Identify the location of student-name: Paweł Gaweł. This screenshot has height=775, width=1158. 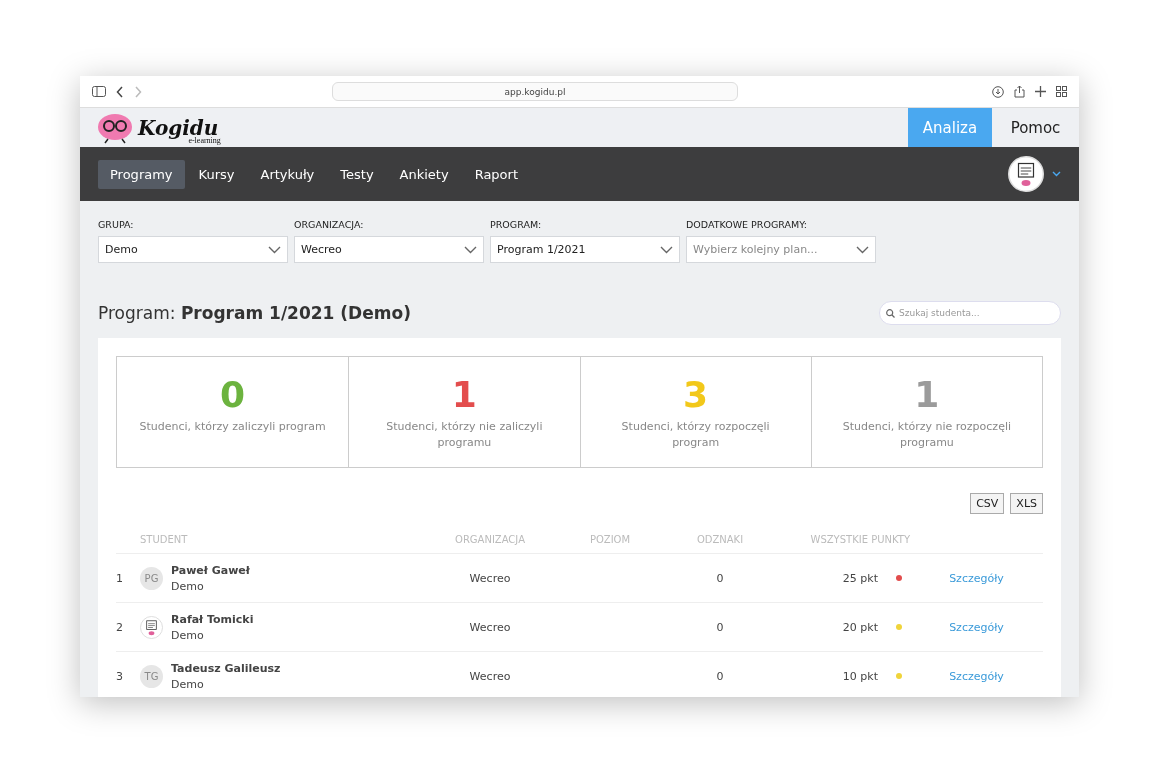
(210, 570).